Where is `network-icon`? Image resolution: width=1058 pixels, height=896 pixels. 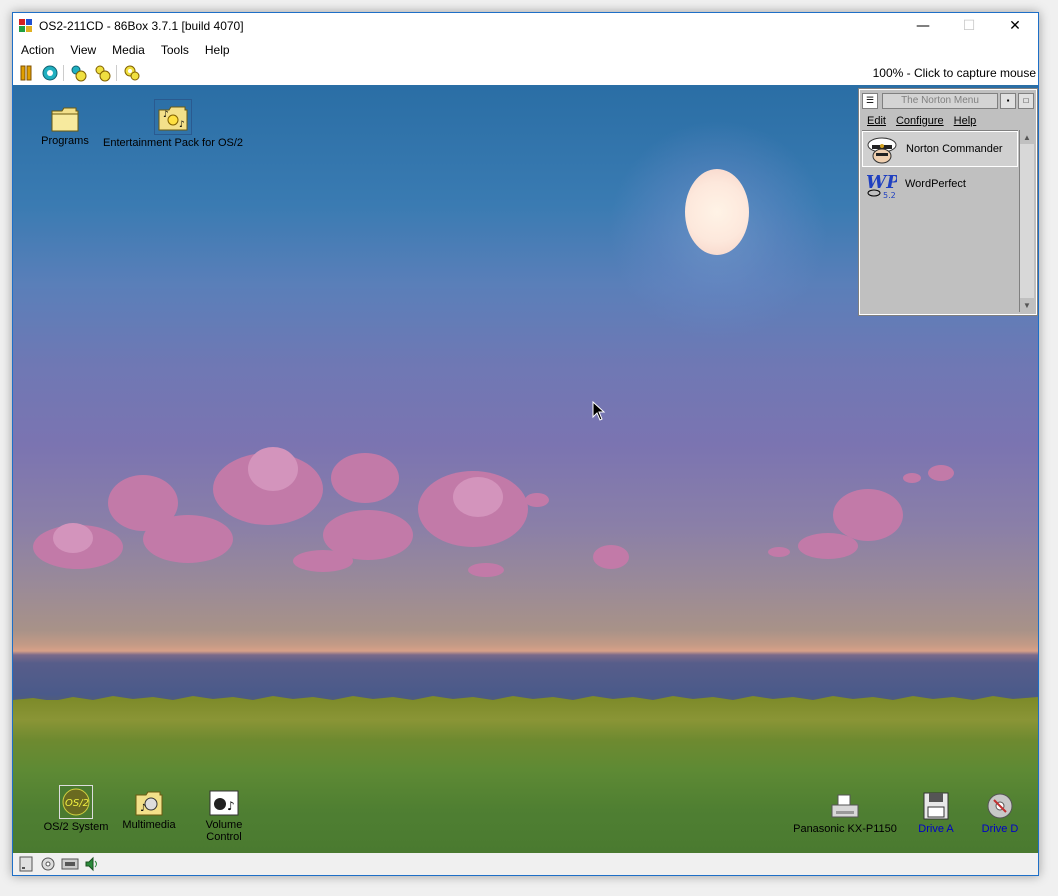 network-icon is located at coordinates (70, 864).